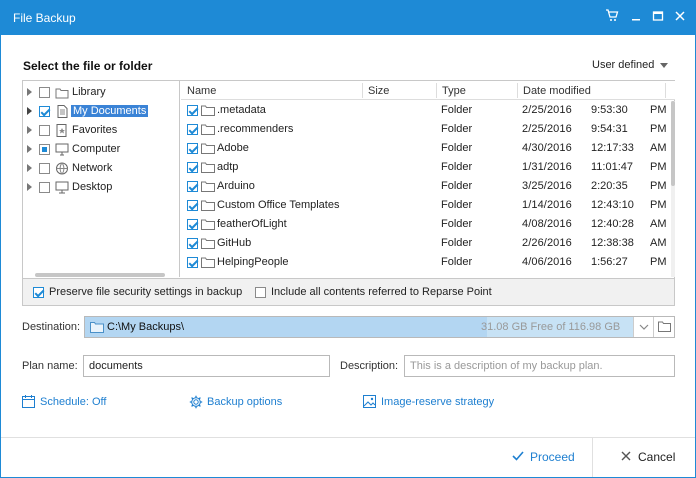 The height and width of the screenshot is (478, 696). Describe the element at coordinates (454, 91) in the screenshot. I see `column-header-type: Type` at that location.